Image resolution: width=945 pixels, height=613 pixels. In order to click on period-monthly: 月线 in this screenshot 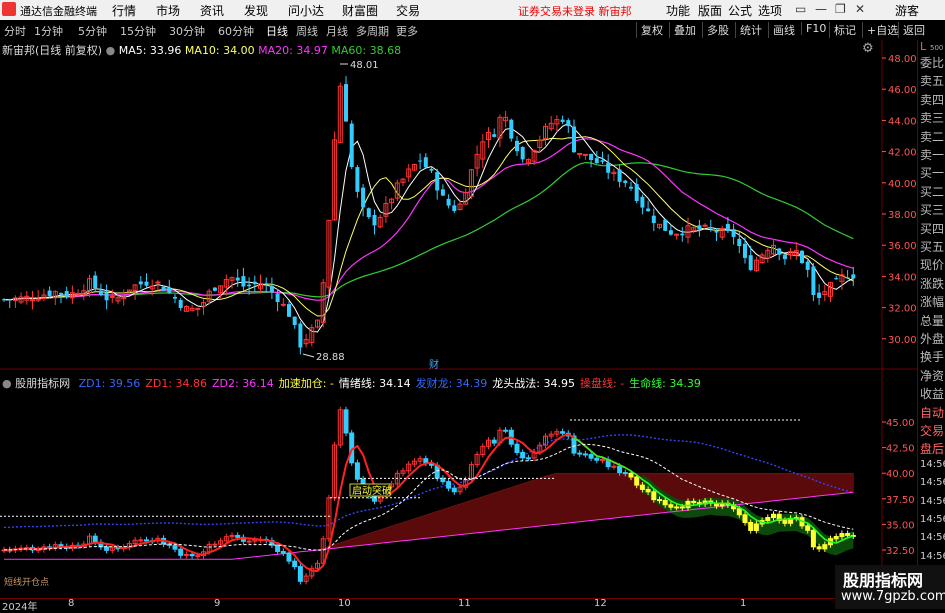, I will do `click(337, 31)`.